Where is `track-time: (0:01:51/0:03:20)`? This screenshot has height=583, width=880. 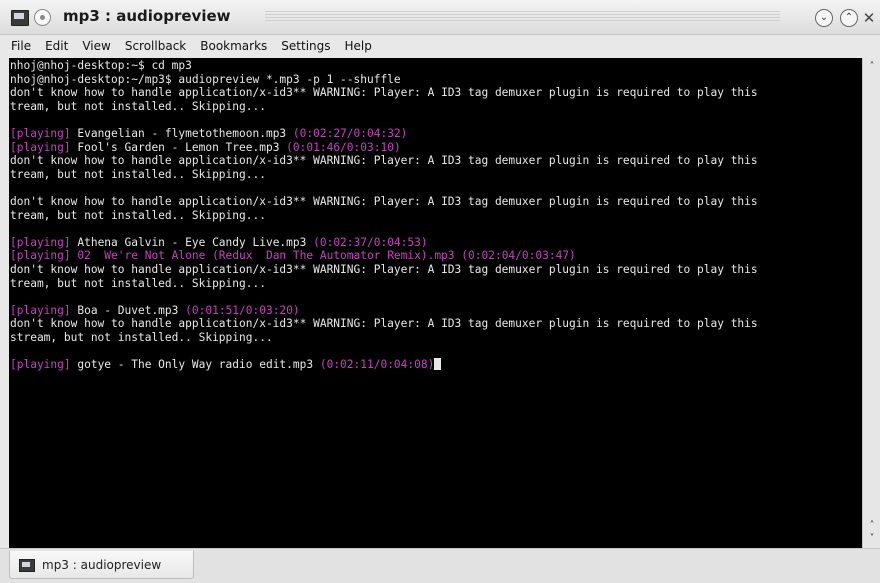 track-time: (0:01:51/0:03:20) is located at coordinates (242, 310).